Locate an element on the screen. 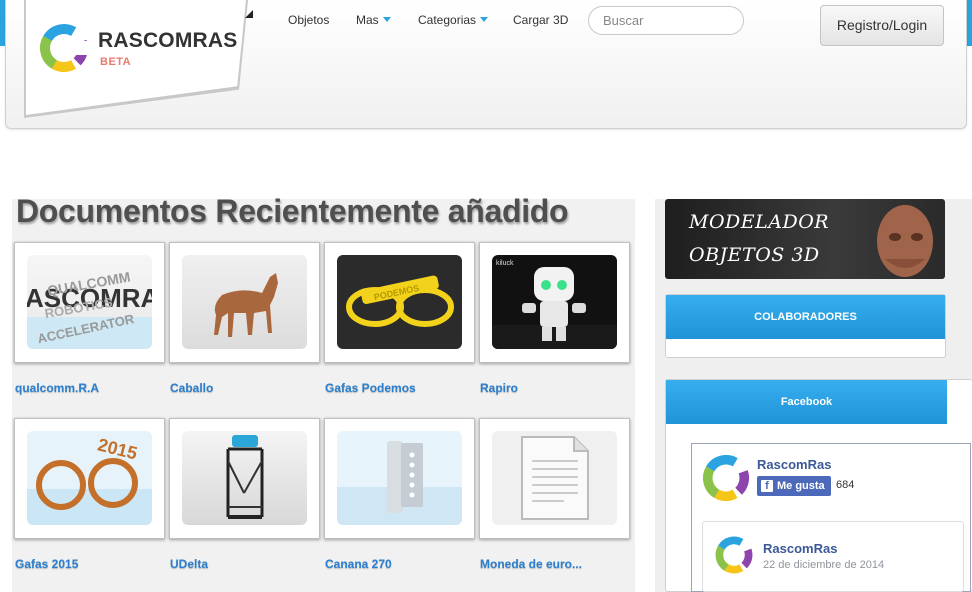 This screenshot has height=592, width=972. document-card-rapiro: kiluck is located at coordinates (554, 302).